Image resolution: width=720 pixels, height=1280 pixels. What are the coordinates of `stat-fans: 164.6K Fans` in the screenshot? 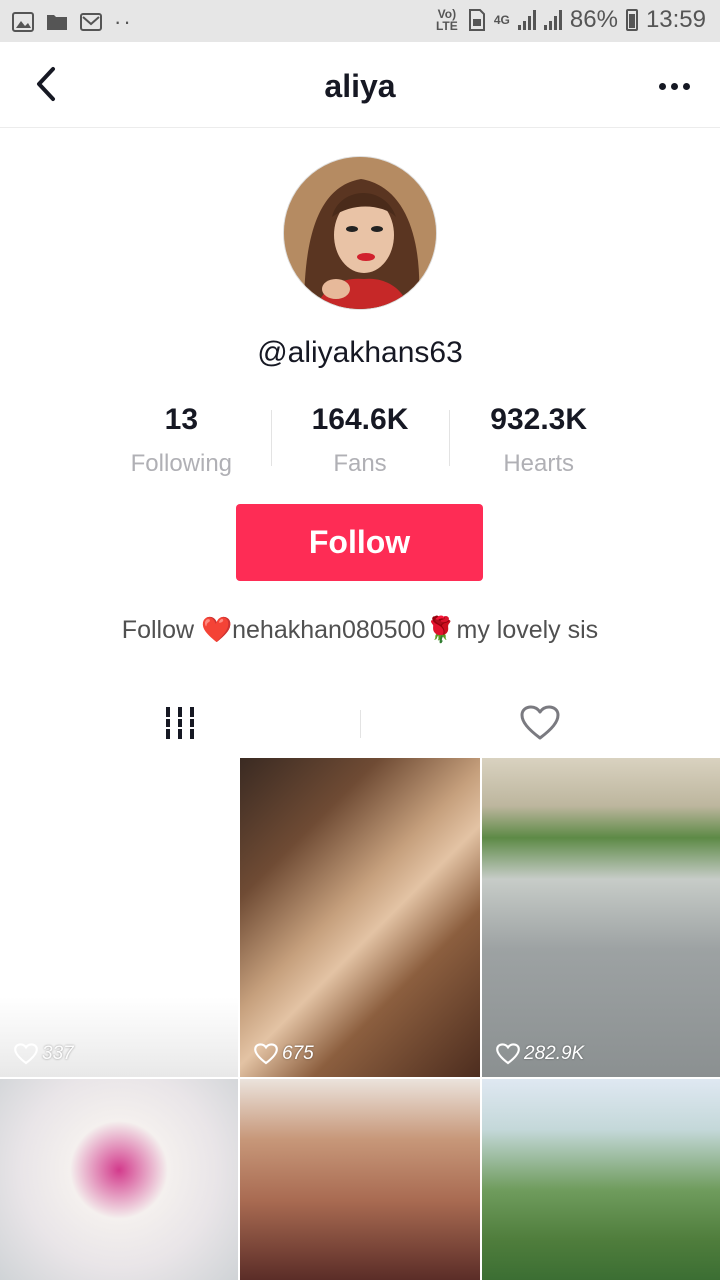 It's located at (360, 442).